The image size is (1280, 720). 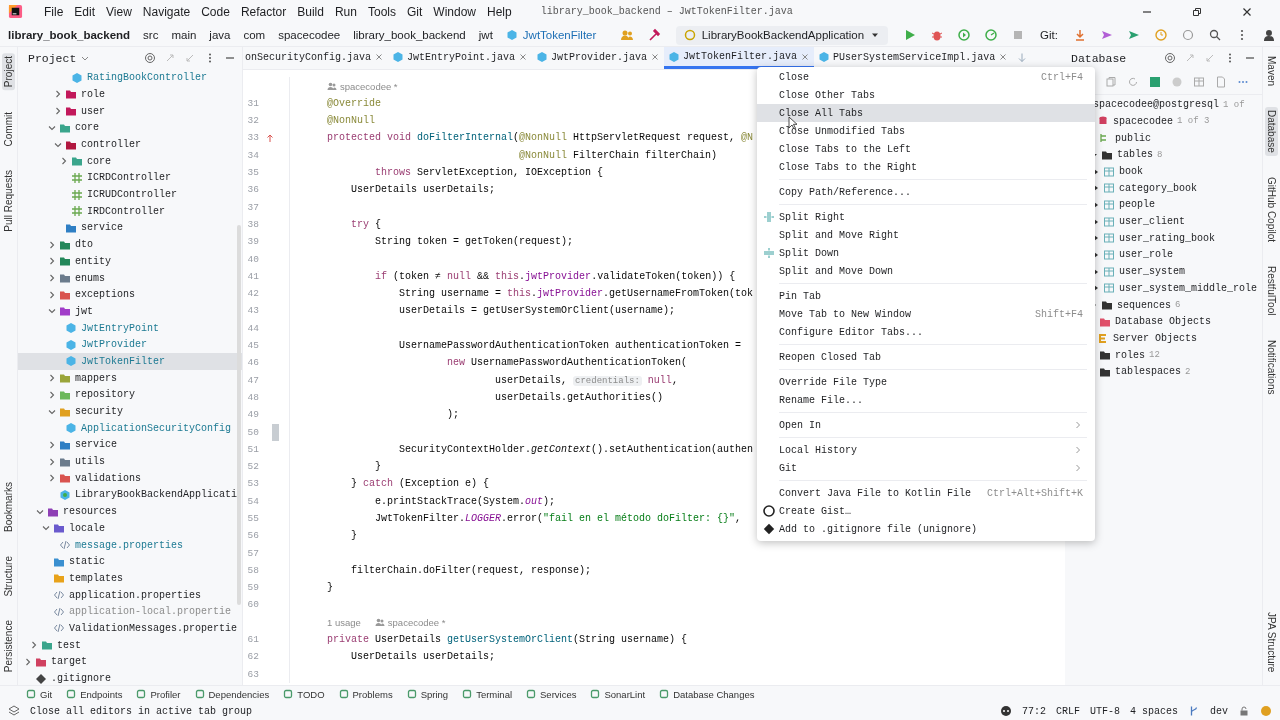 I want to click on menu-item: Help, so click(x=499, y=11).